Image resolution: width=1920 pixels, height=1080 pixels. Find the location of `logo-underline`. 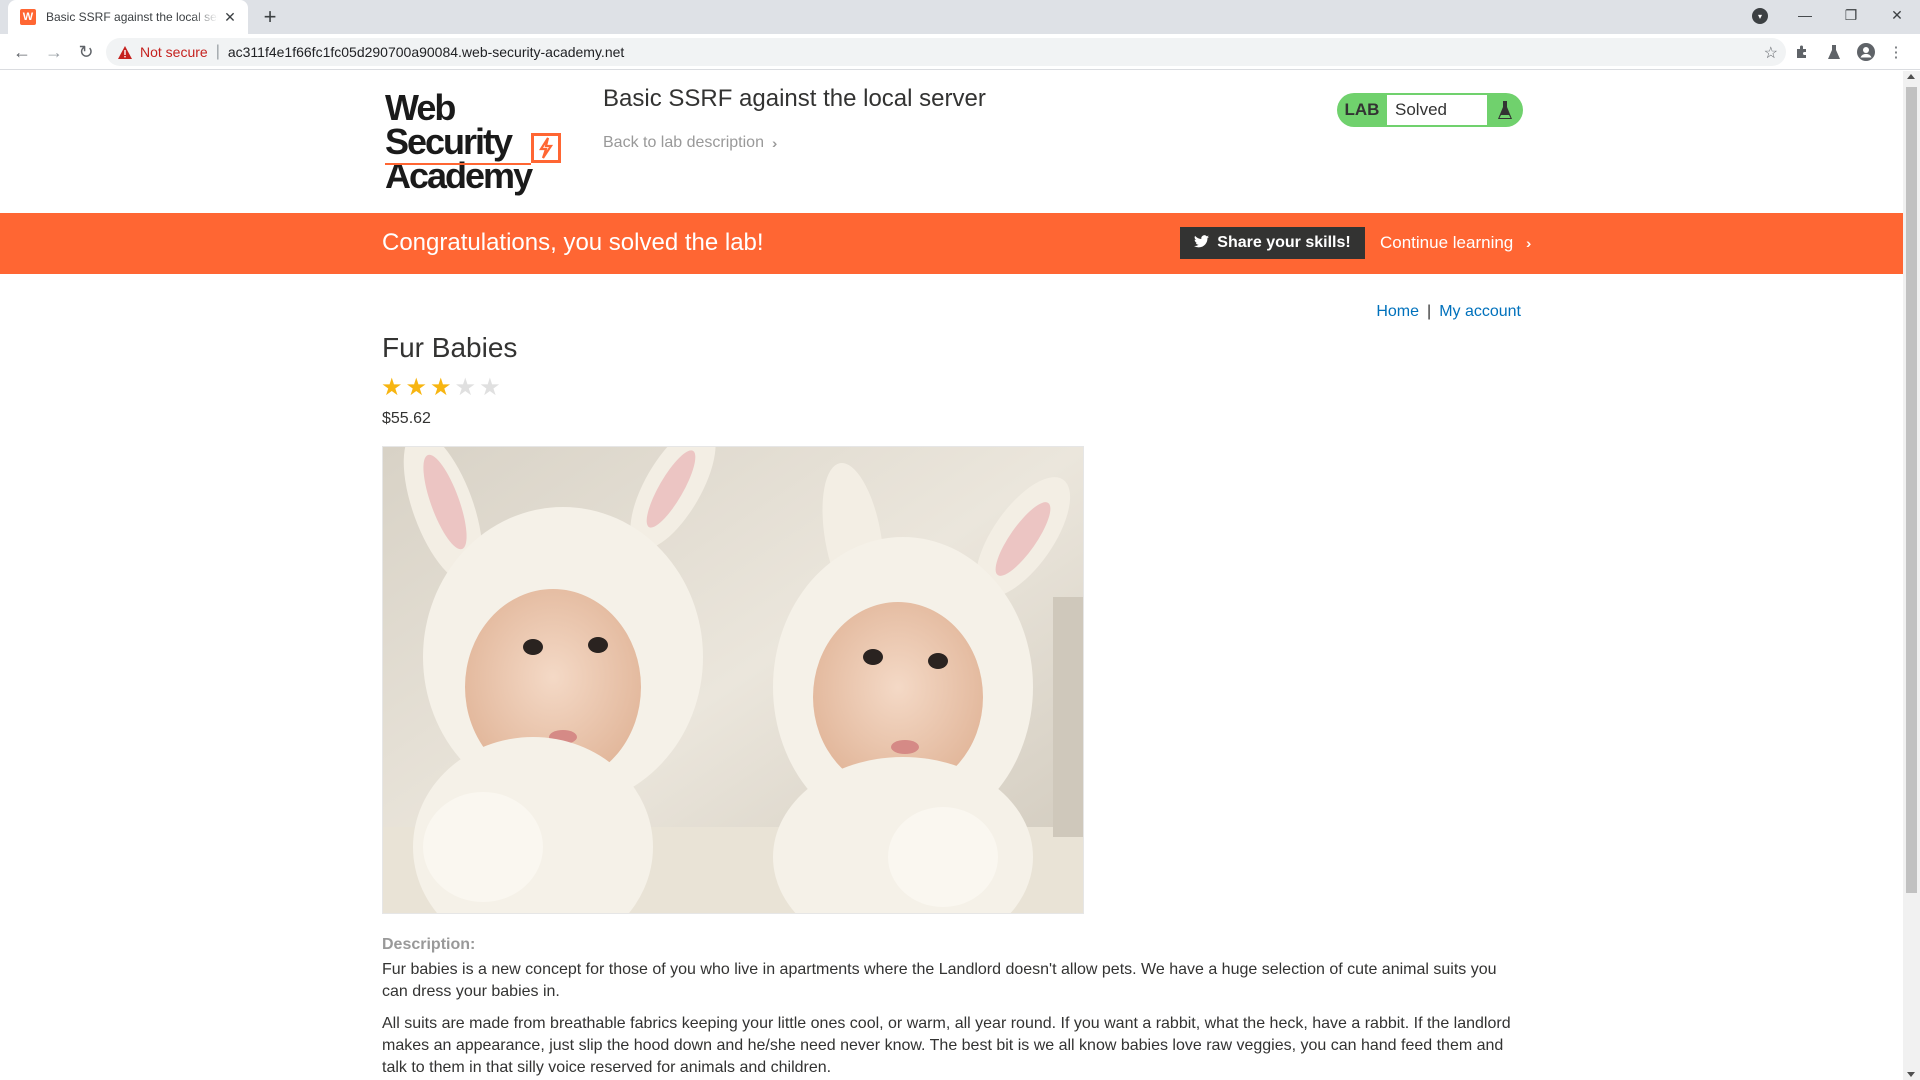

logo-underline is located at coordinates (458, 164).